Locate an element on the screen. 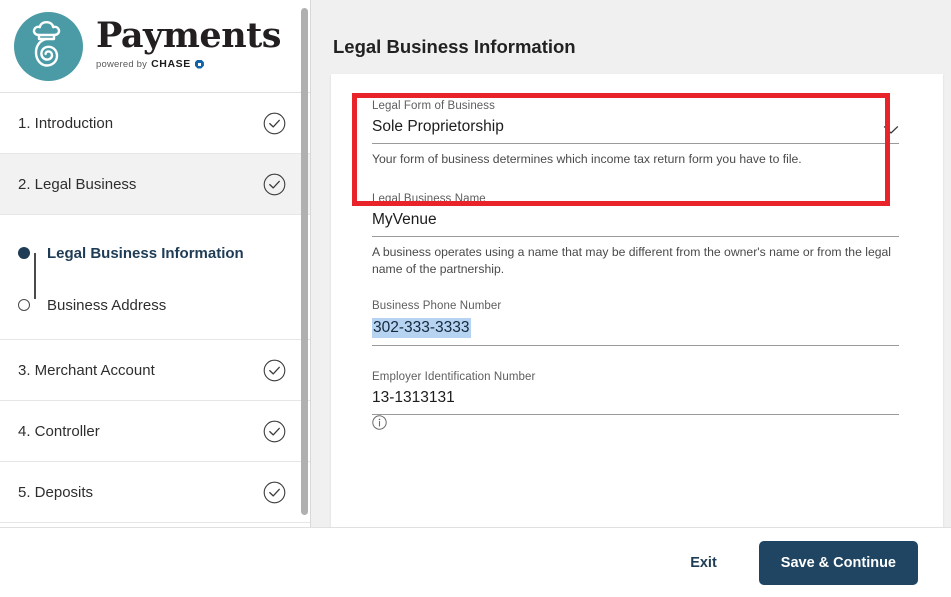  sidebar-item-label: 1. Introduction is located at coordinates (66, 123).